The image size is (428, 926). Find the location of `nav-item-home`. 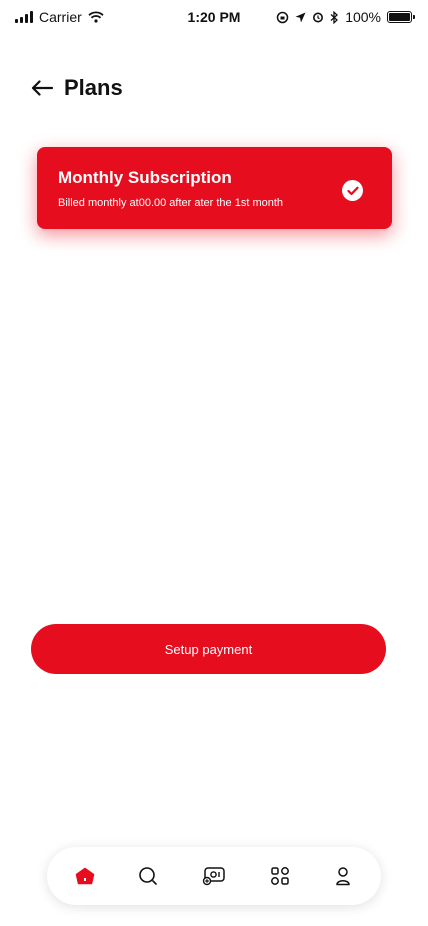

nav-item-home is located at coordinates (85, 876).